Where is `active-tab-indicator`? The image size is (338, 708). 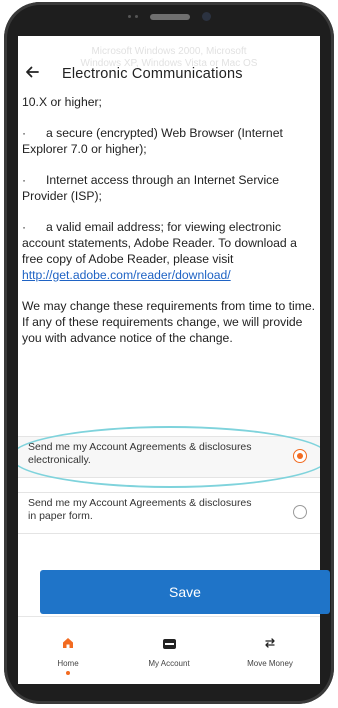 active-tab-indicator is located at coordinates (68, 673).